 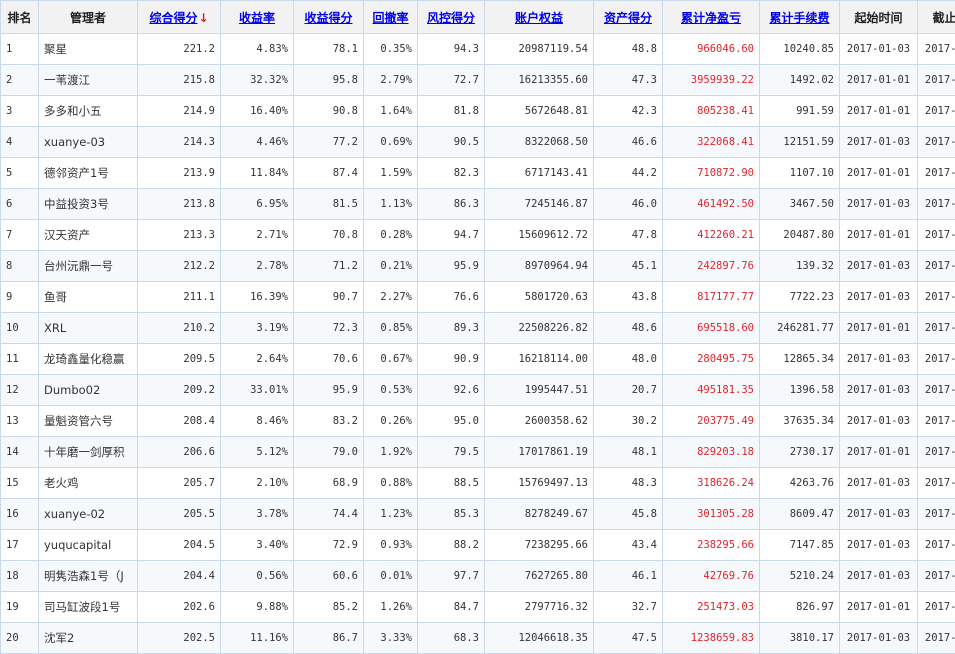 I want to click on sort-by-score-link: 综合得分, so click(x=173, y=18).